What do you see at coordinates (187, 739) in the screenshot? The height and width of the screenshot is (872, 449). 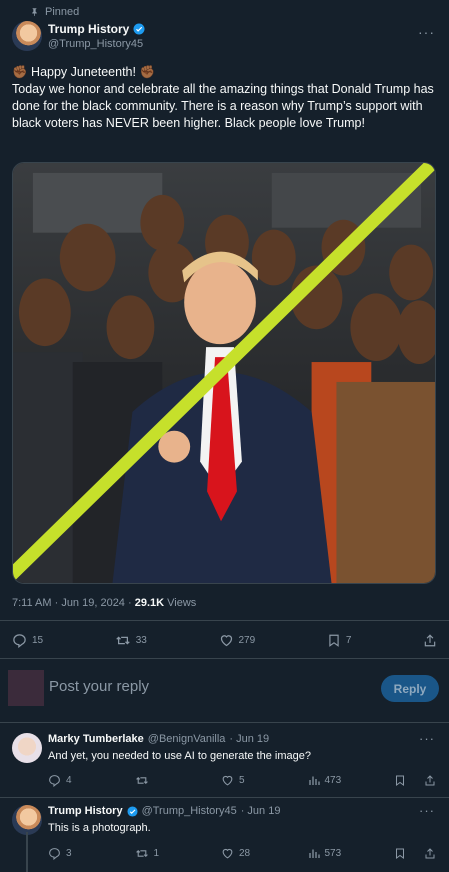 I see `reply-author-handle: @BenignVanilla` at bounding box center [187, 739].